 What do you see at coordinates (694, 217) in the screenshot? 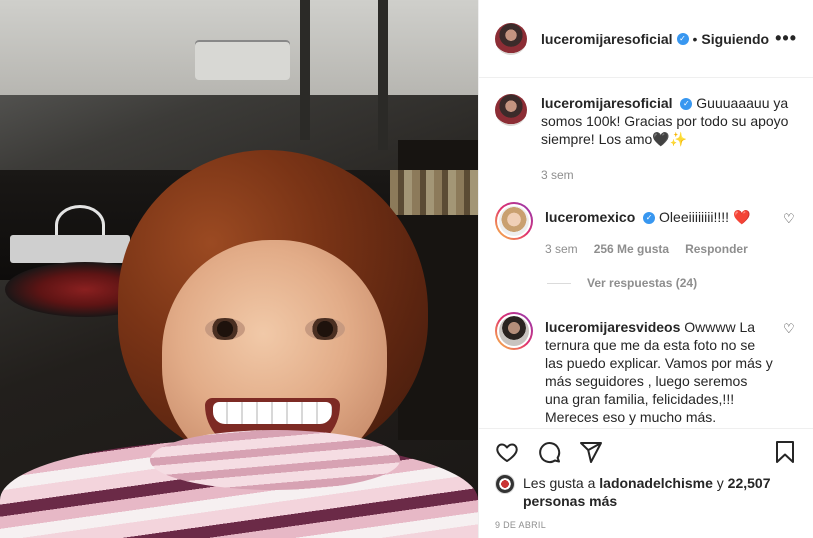
I see `comment-text: Oleeiiiiiiii!!!!` at bounding box center [694, 217].